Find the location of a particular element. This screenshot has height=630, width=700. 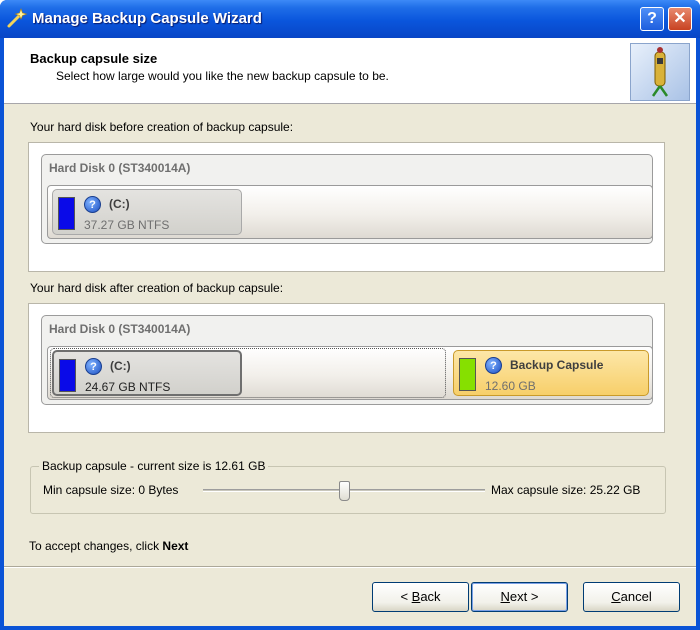

min-capsule-caption: Min capsule size: is located at coordinates (89, 490).